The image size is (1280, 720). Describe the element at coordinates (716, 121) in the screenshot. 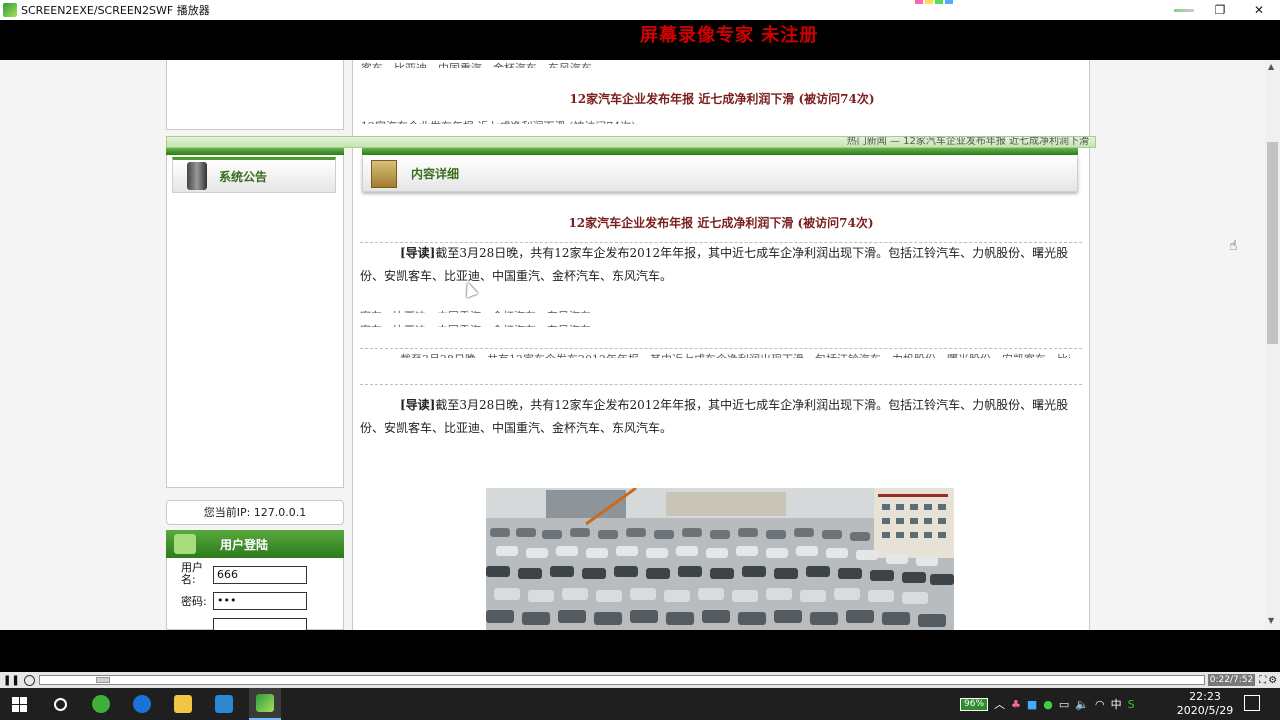

I see `ghost-text-title: 12家汽车企业发布年报 近七成净利润下滑 (被访问74次)` at that location.